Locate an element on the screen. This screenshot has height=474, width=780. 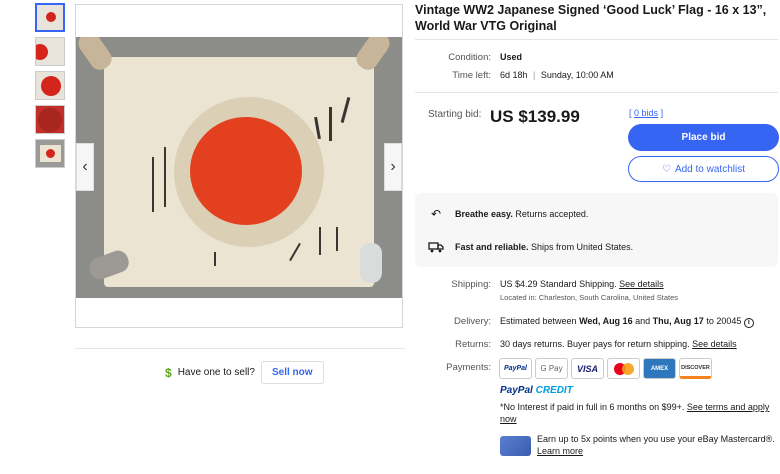
payments-label: Payments: is located at coordinates (468, 367).